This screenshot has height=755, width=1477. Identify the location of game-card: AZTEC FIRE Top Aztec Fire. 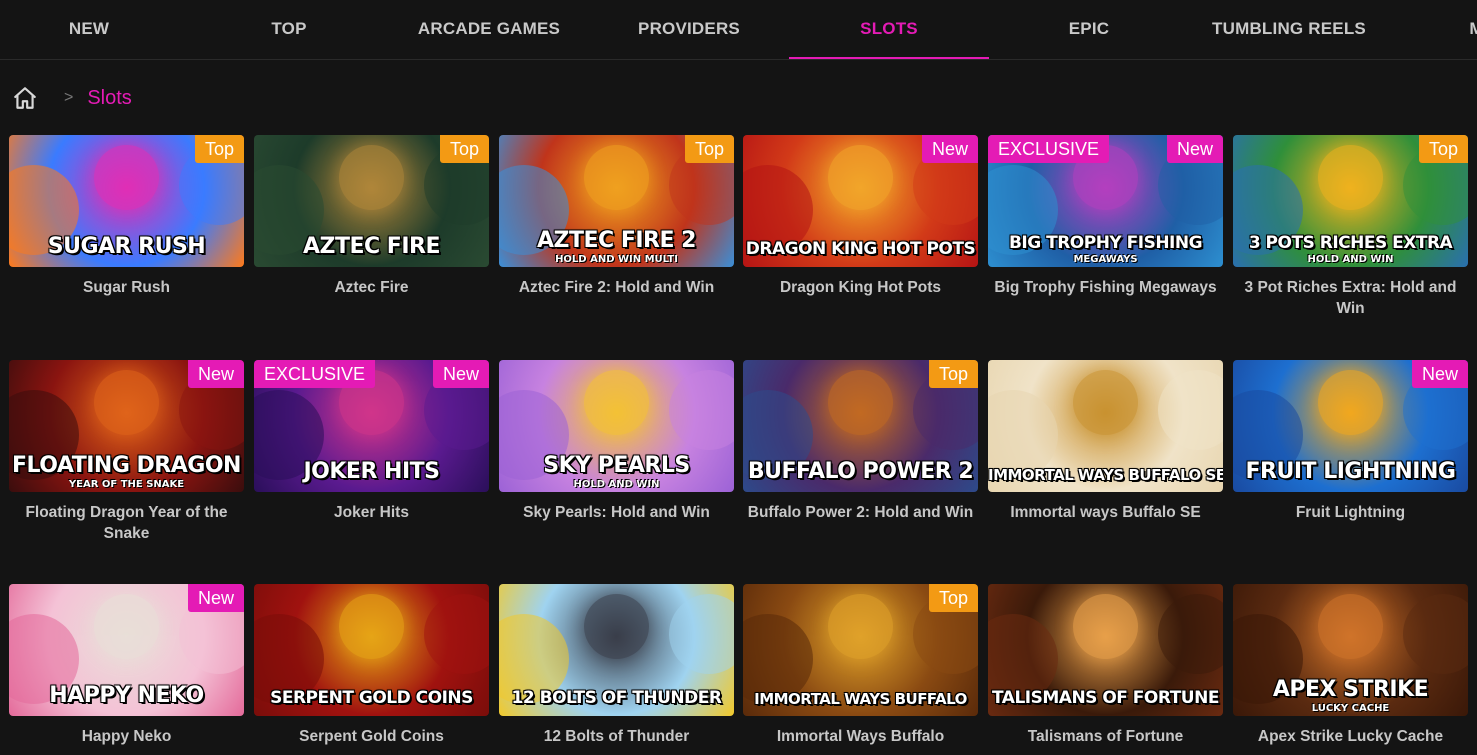
(371, 216).